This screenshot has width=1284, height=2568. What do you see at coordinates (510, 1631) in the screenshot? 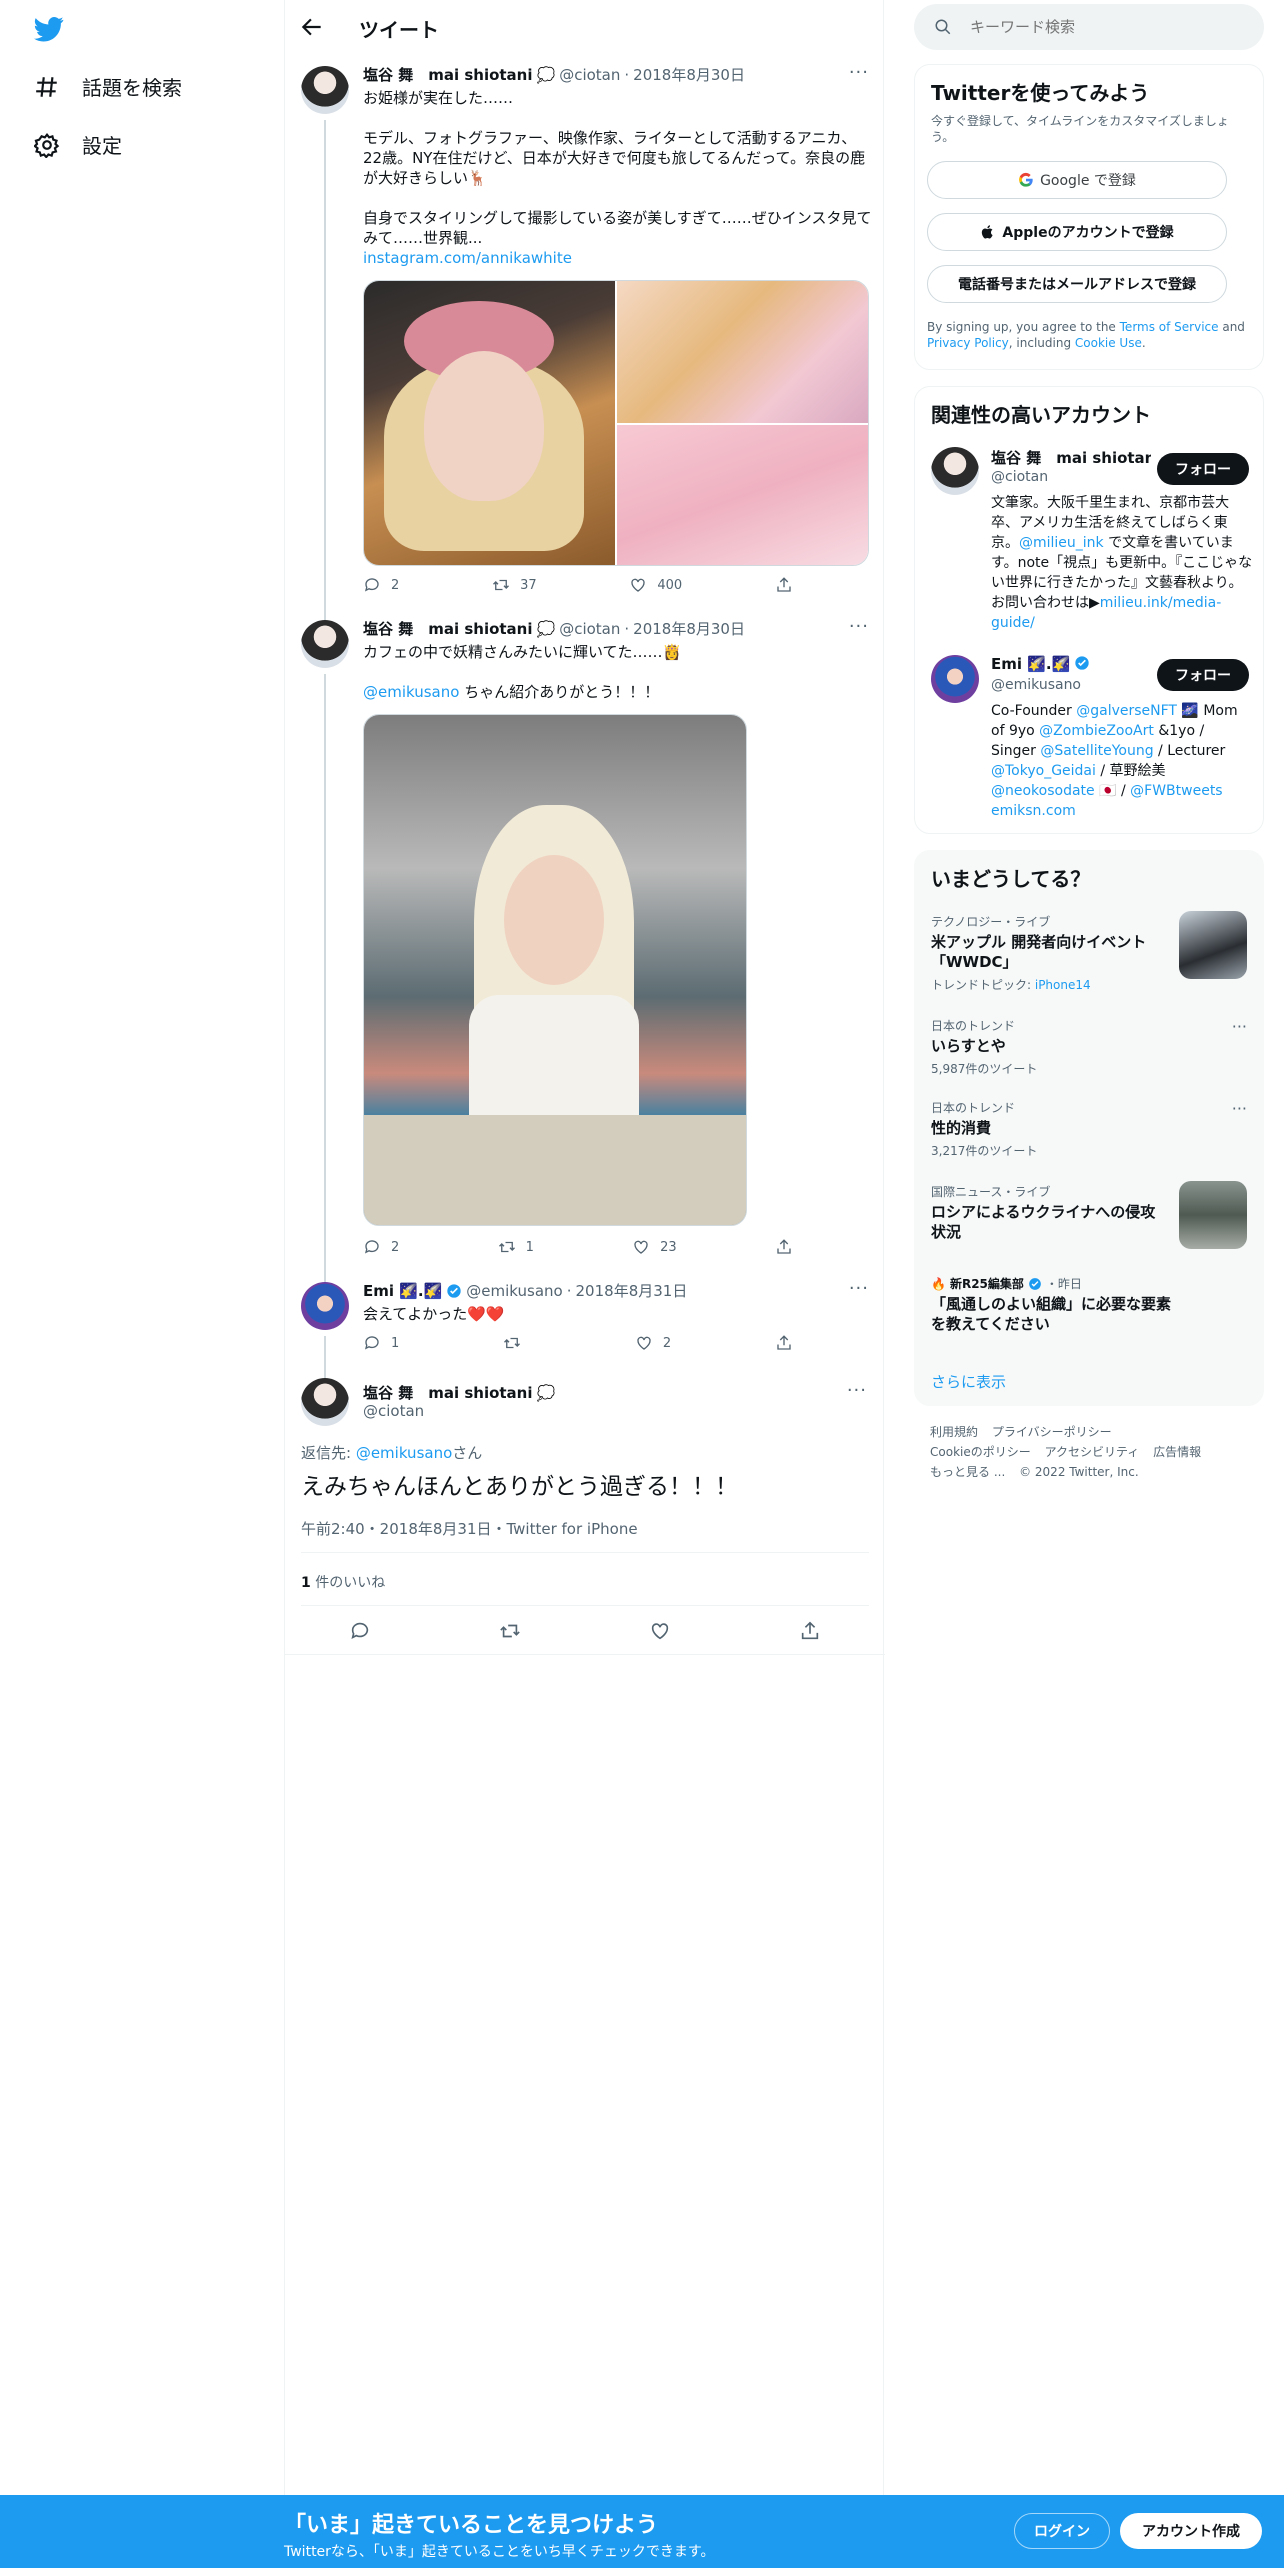
I see `retweet-icon` at bounding box center [510, 1631].